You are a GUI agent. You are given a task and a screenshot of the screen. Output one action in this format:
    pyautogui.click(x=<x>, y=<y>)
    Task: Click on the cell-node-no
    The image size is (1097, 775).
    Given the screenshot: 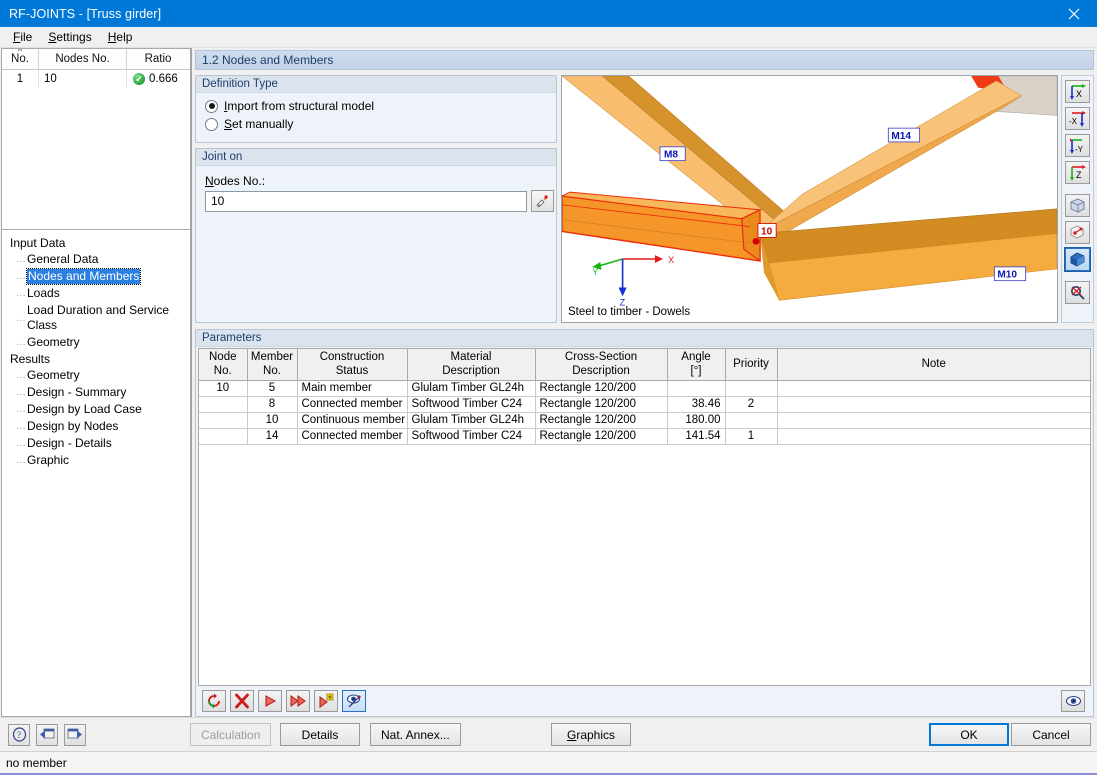 What is the action you would take?
    pyautogui.click(x=223, y=436)
    